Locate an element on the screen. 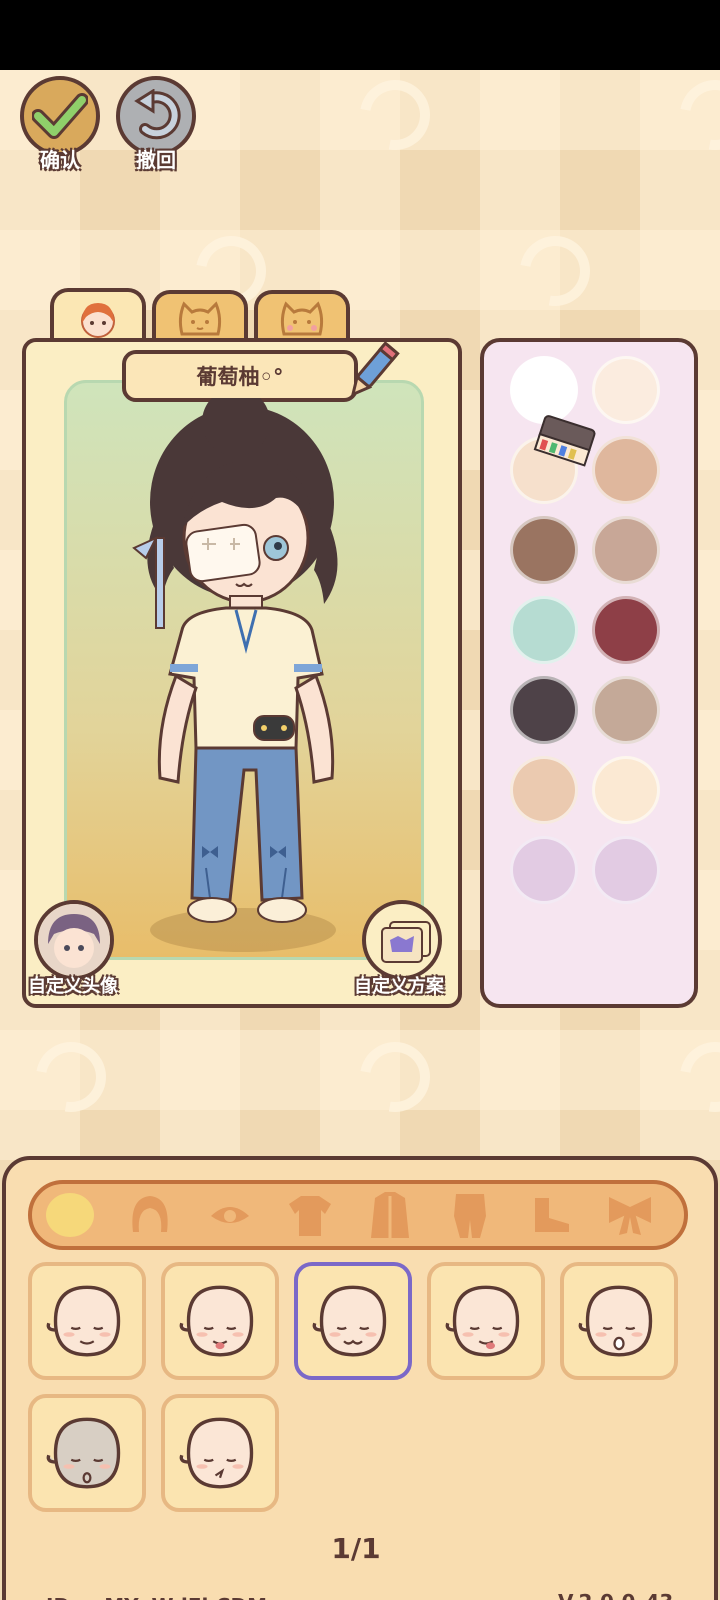  tab-accessory is located at coordinates (686, 1215).